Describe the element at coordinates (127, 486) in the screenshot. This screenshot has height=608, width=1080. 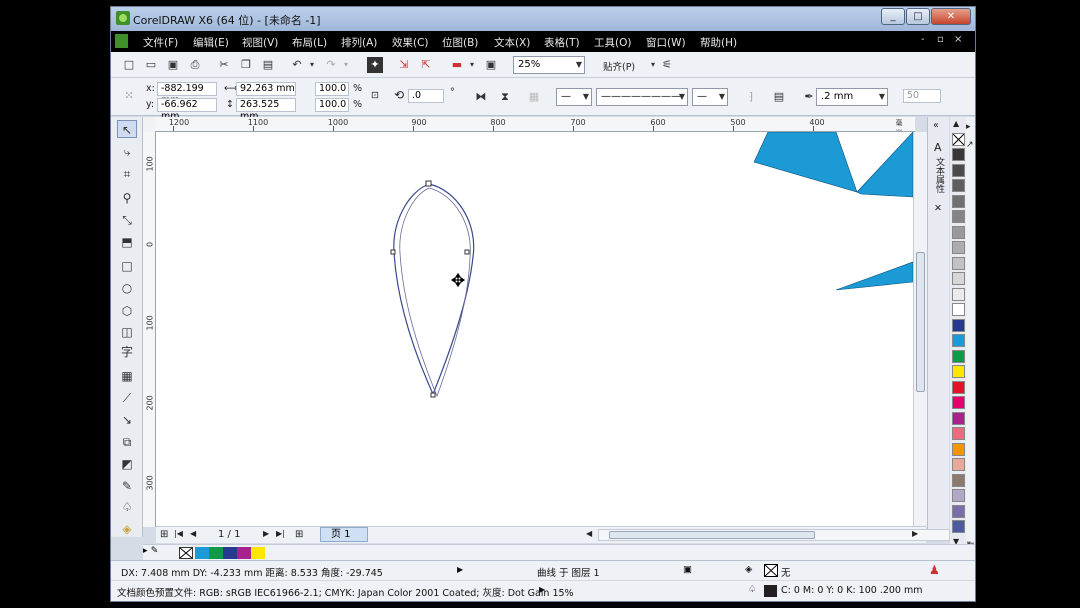
I see `eyedropper-tool-icon: ✎` at that location.